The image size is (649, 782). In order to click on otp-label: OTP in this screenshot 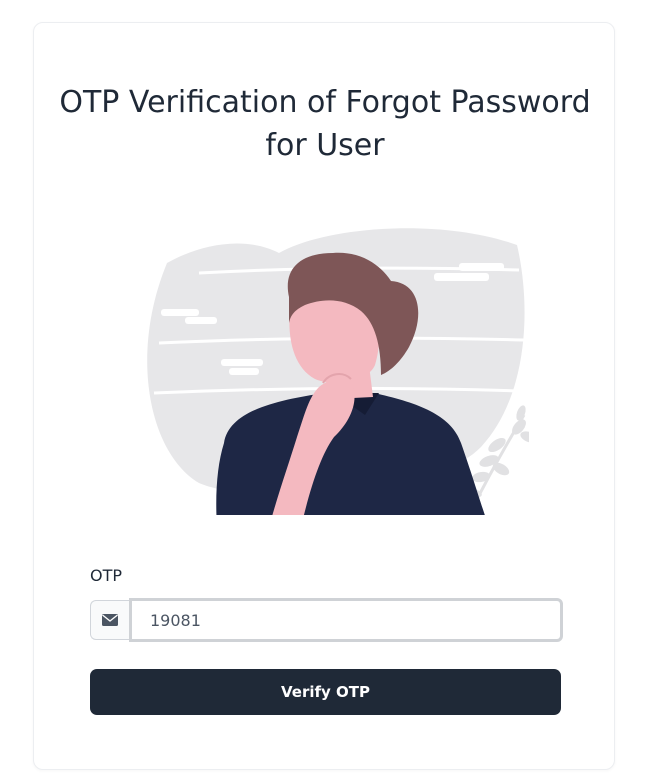, I will do `click(106, 575)`.